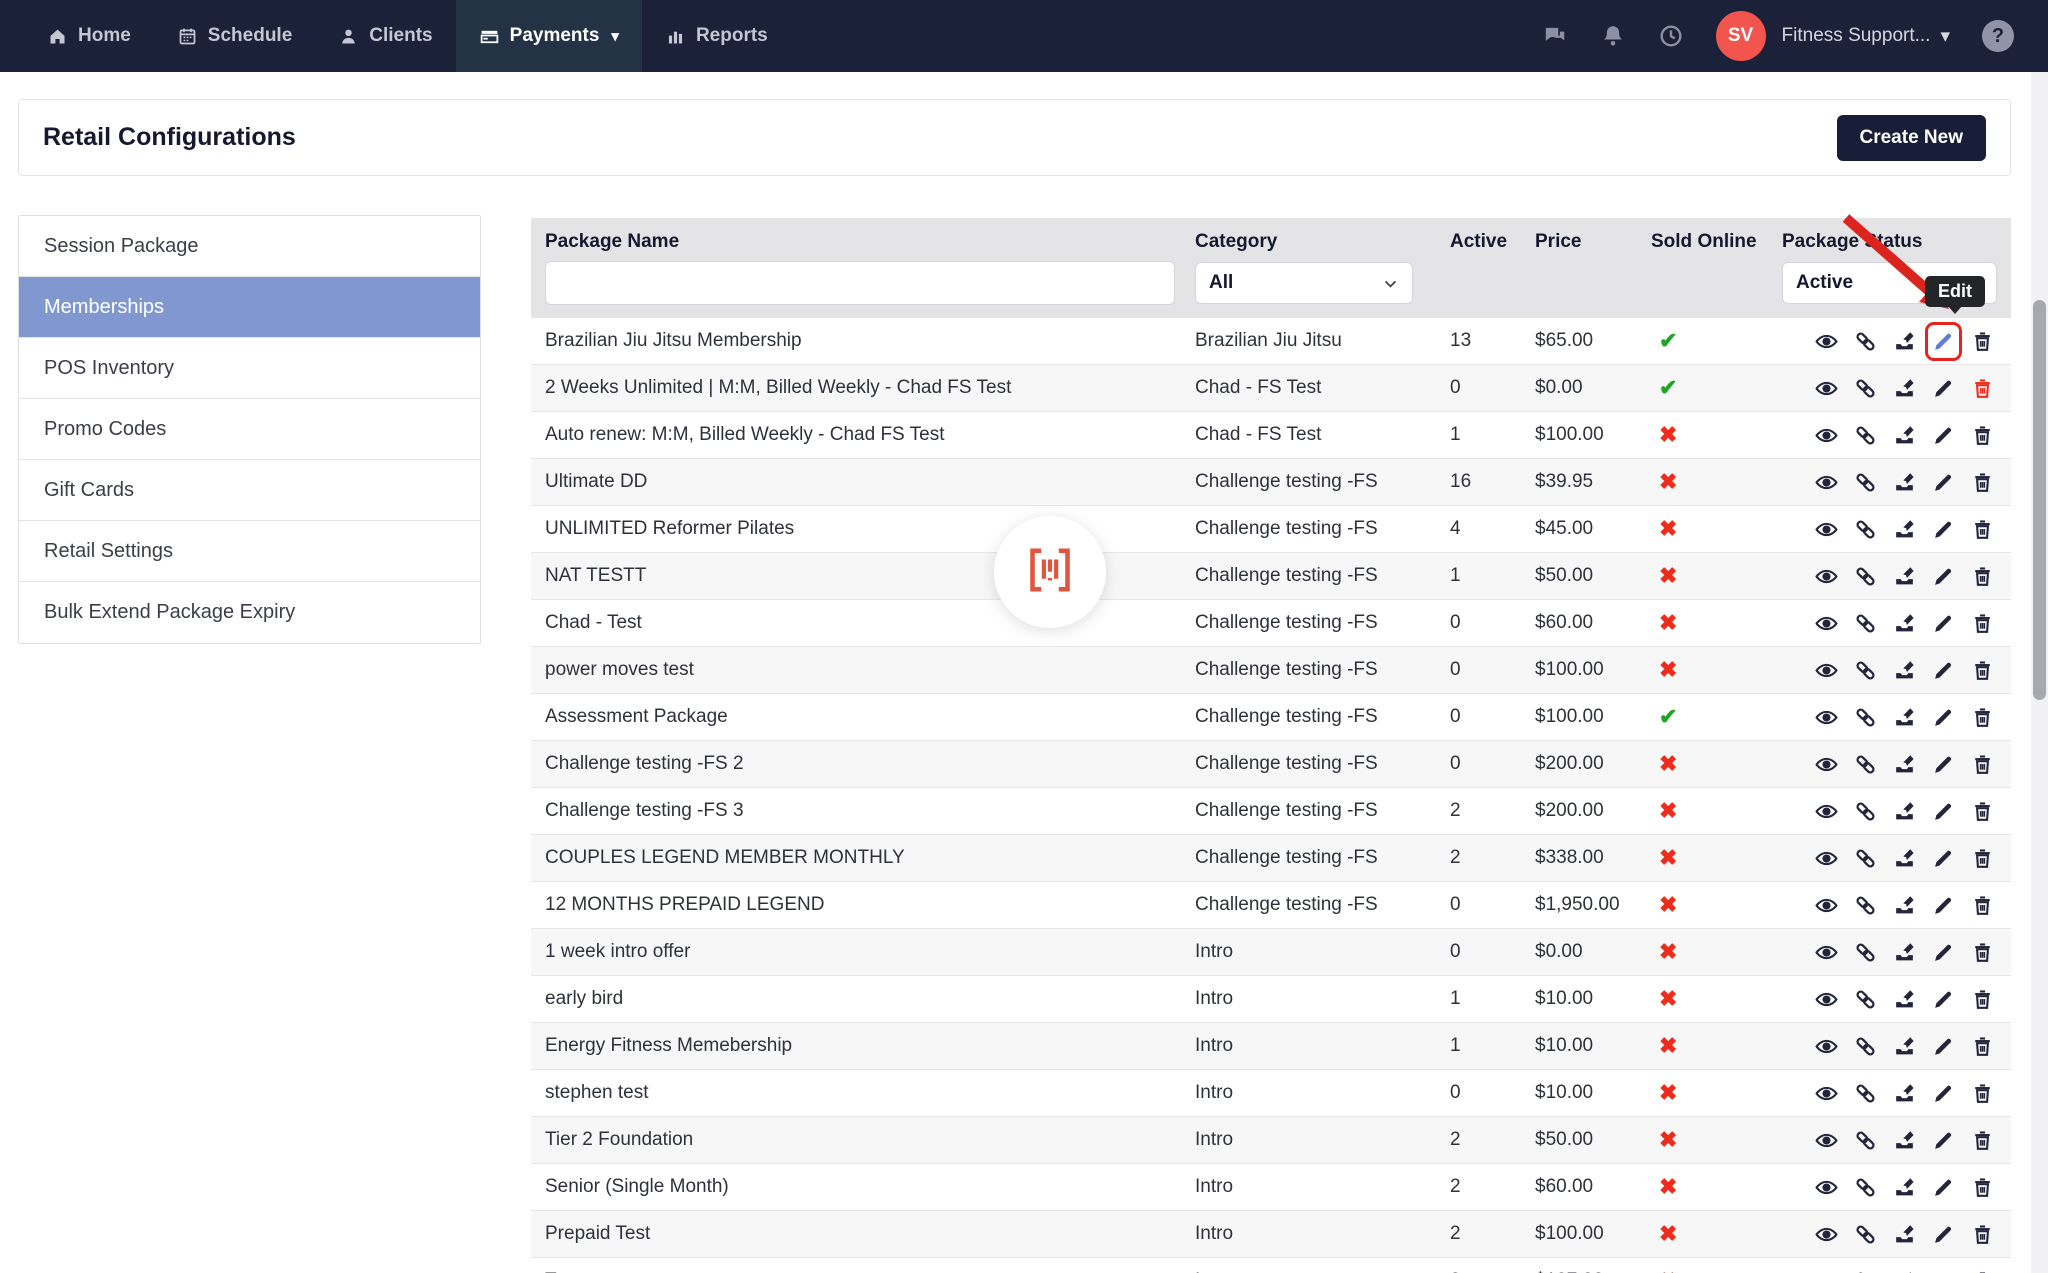  What do you see at coordinates (249, 490) in the screenshot?
I see `sidebar-item-gift-cards: Gift Cards` at bounding box center [249, 490].